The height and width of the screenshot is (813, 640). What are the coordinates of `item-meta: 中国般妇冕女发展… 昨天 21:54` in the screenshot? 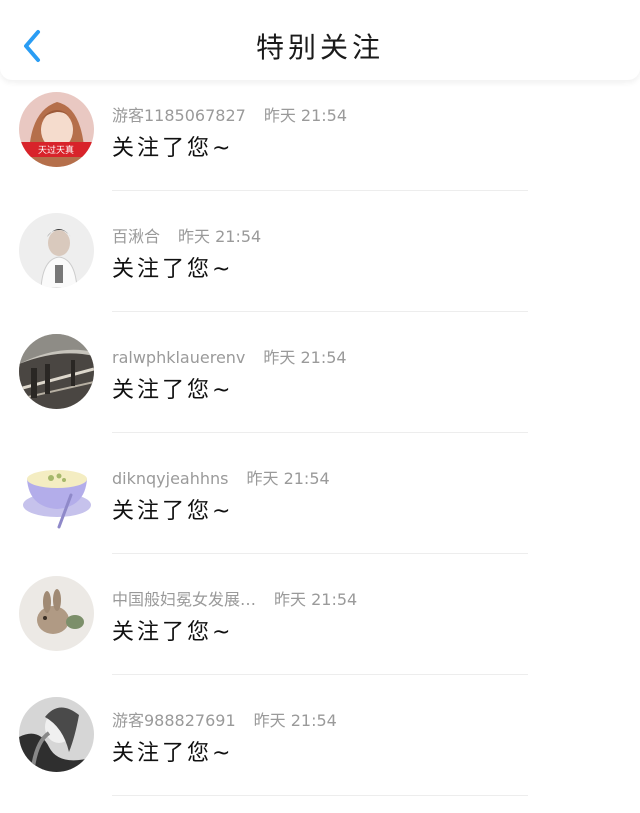 It's located at (234, 598).